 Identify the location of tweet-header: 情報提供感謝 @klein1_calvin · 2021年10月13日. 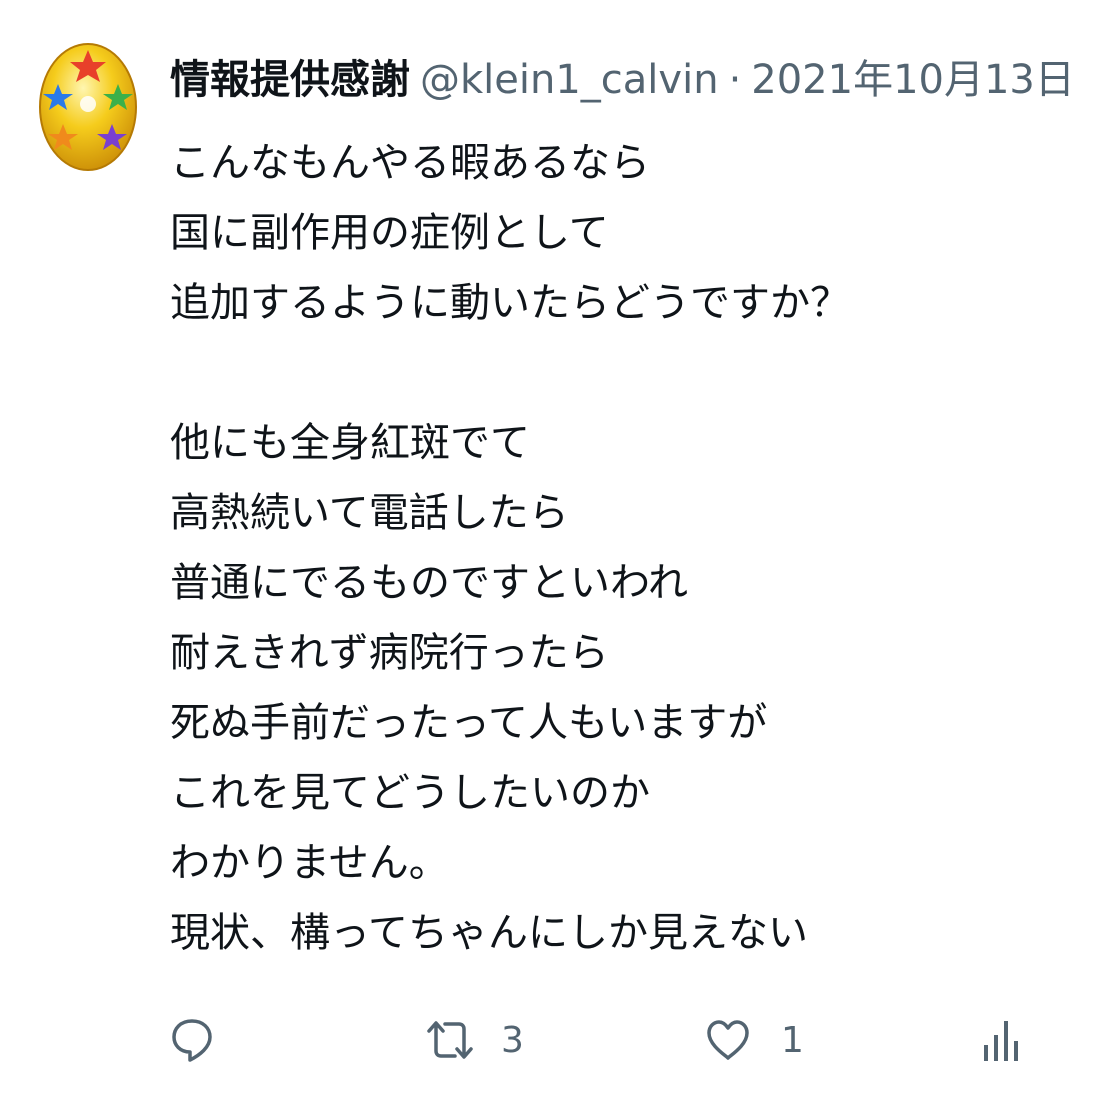
(622, 80).